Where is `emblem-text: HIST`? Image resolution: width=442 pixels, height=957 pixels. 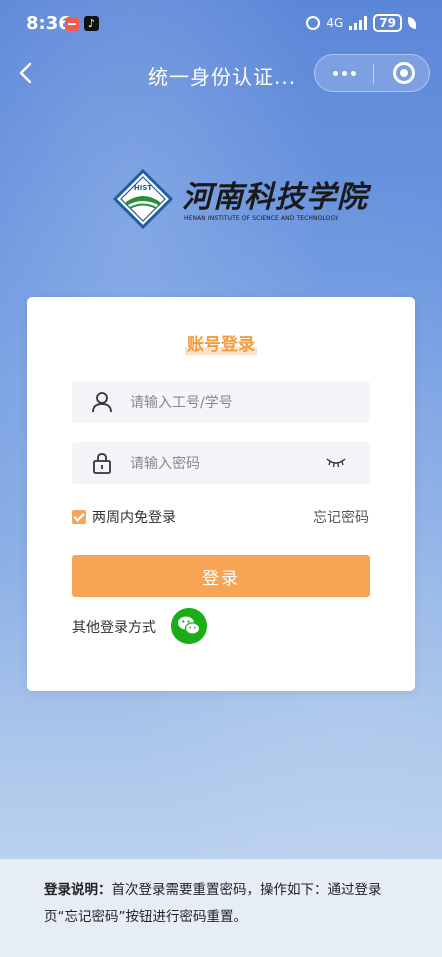 emblem-text: HIST is located at coordinates (143, 188).